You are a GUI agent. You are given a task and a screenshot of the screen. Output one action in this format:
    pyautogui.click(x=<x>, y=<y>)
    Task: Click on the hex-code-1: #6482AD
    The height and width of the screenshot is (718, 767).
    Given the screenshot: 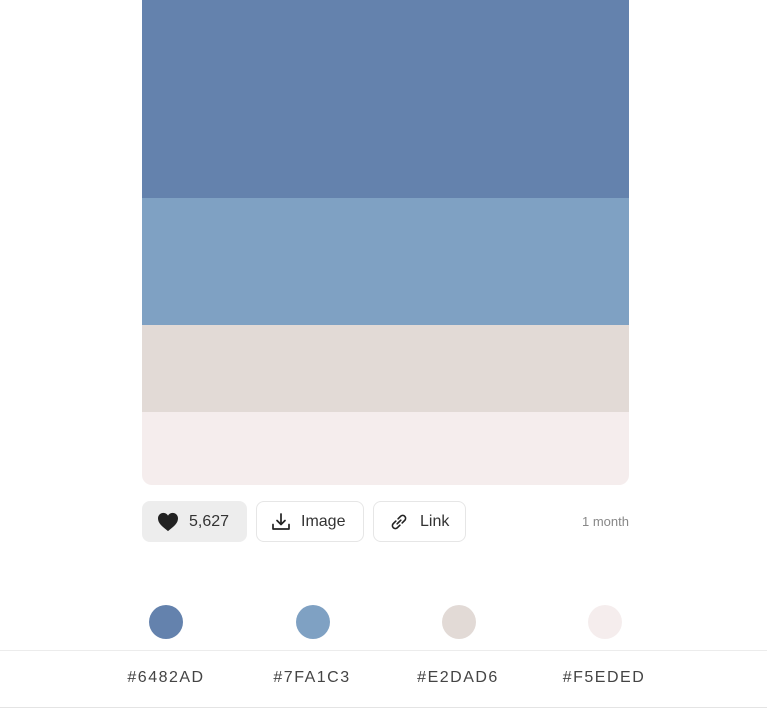 What is the action you would take?
    pyautogui.click(x=166, y=678)
    